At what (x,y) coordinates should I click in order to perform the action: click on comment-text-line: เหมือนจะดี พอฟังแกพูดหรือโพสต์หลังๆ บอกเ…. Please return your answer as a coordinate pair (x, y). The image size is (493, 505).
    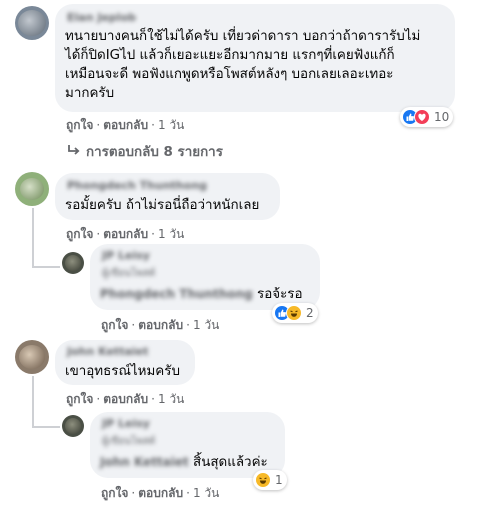
    Looking at the image, I should click on (229, 74).